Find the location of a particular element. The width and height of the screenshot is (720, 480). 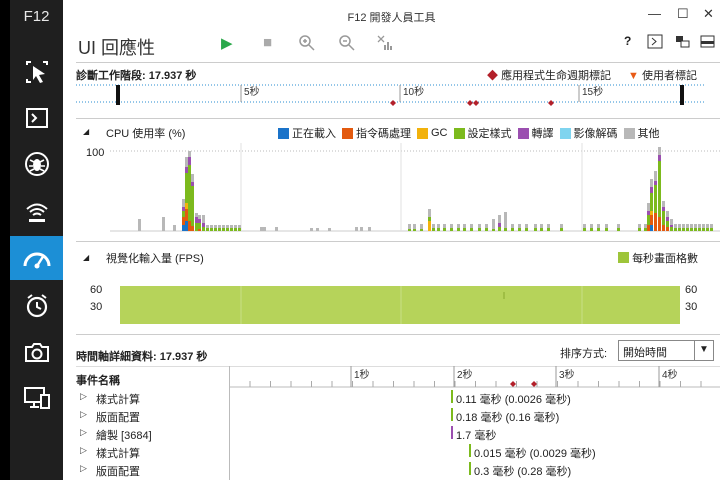

clear-selection-button is located at coordinates (385, 45).